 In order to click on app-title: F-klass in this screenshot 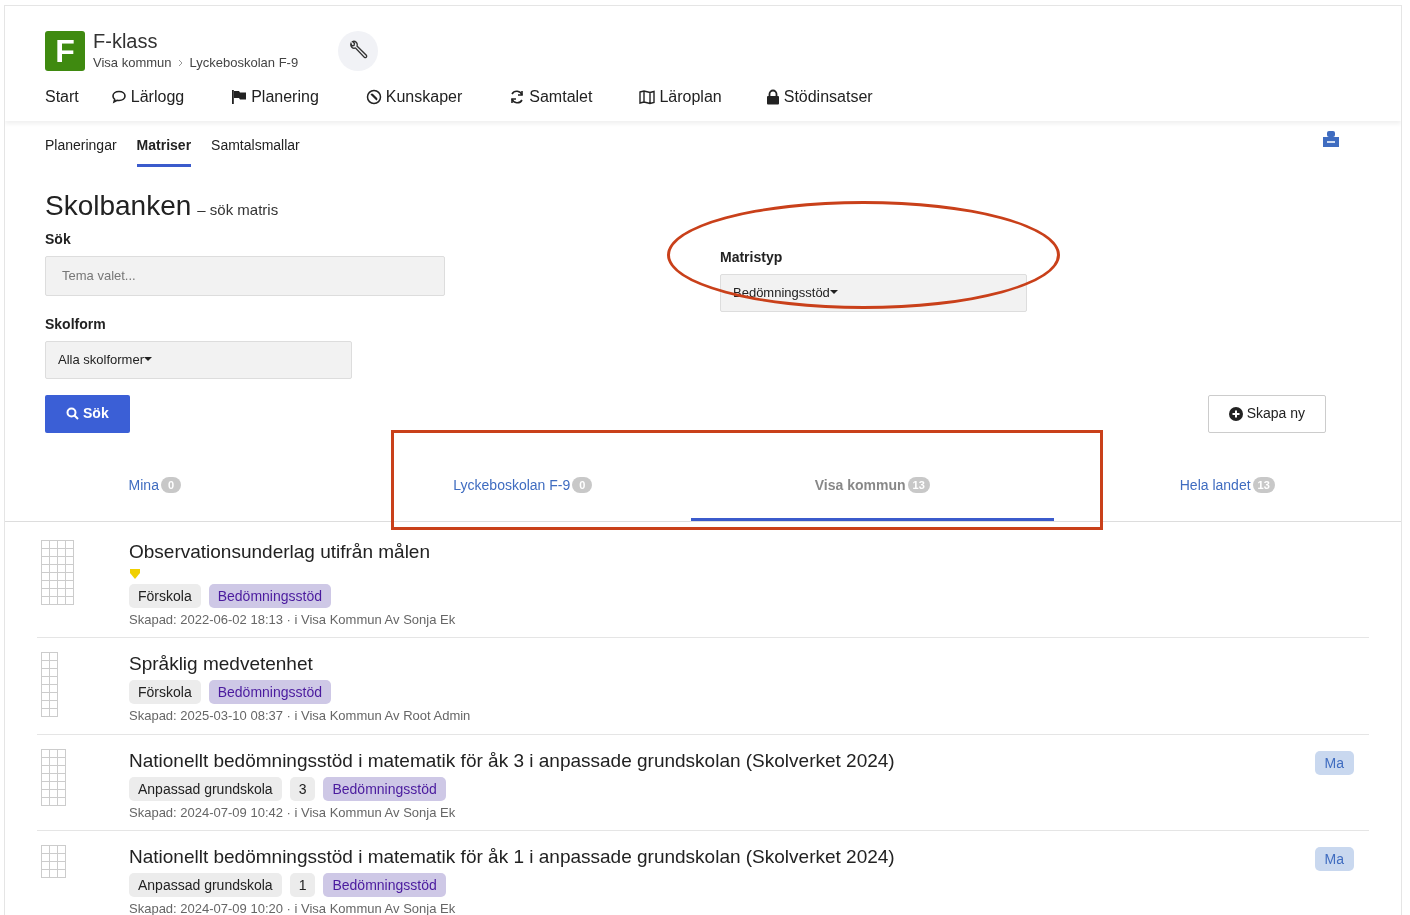, I will do `click(126, 41)`.